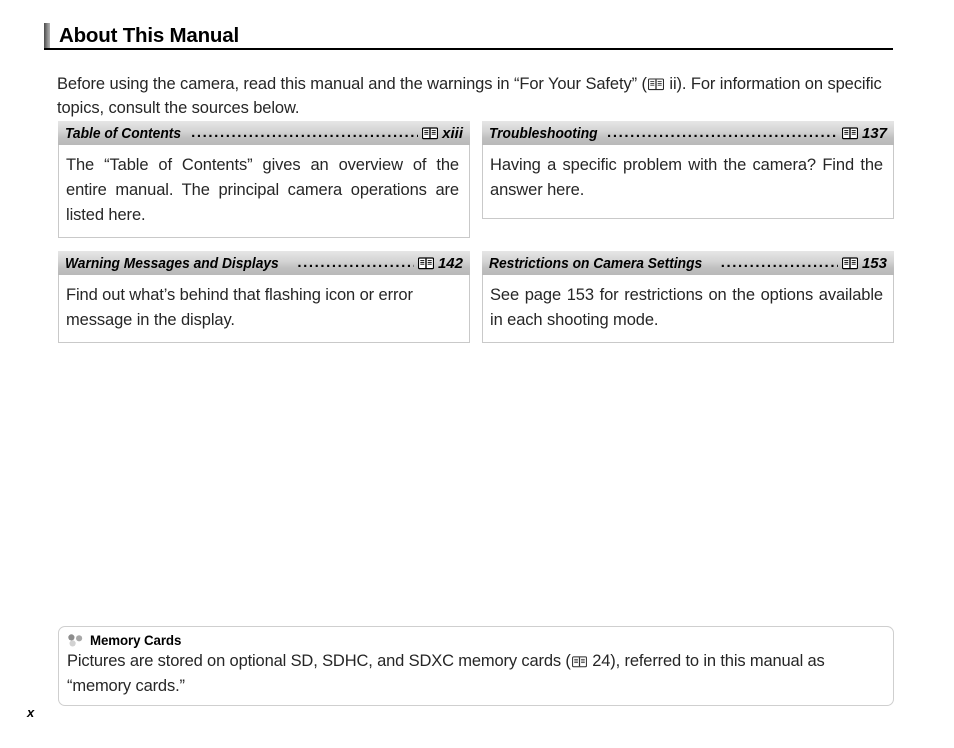  I want to click on reference-box-title: Restrictions on Camera Settings, so click(596, 263).